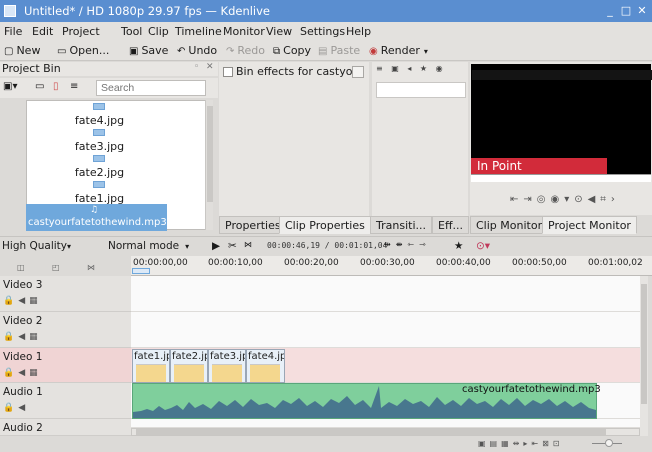 This screenshot has width=652, height=452. What do you see at coordinates (131, 31) in the screenshot?
I see `menu-tool: Tool` at bounding box center [131, 31].